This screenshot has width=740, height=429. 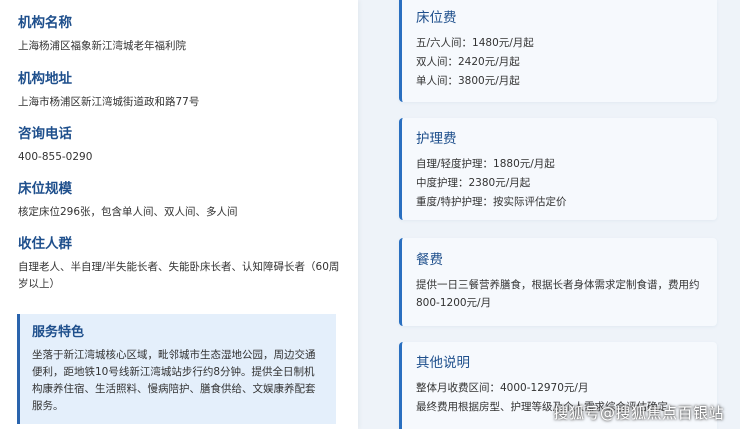 I want to click on info-beds-title: 床位规模, so click(x=45, y=189).